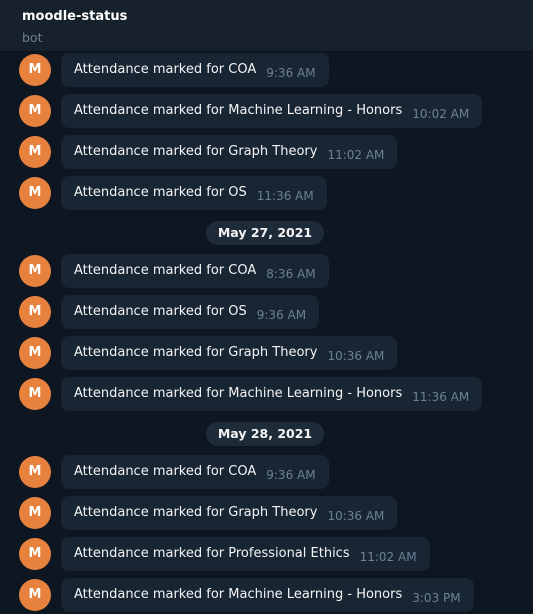 This screenshot has height=614, width=533. I want to click on message-row: M Attendance marked for COA 8:36 AM, so click(266, 271).